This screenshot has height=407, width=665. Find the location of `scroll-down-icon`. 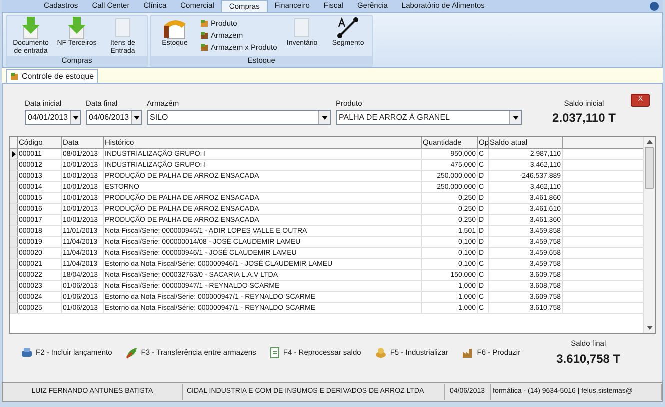

scroll-down-icon is located at coordinates (649, 328).